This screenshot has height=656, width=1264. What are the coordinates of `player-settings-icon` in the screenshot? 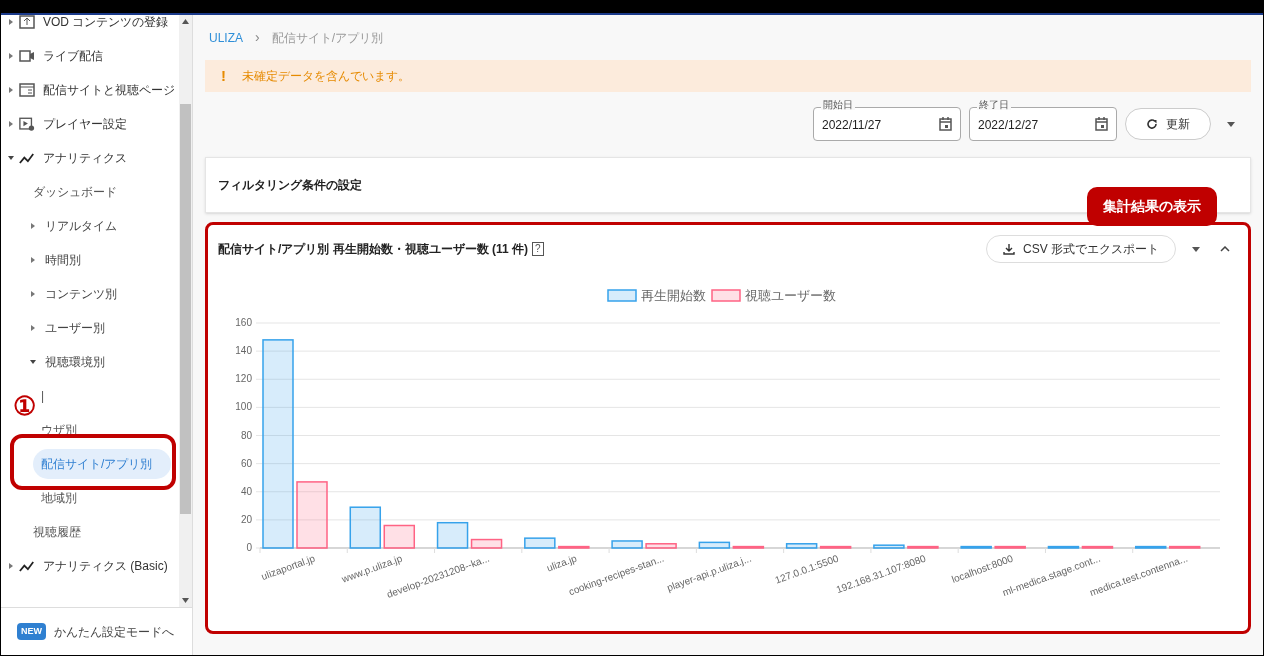 It's located at (27, 124).